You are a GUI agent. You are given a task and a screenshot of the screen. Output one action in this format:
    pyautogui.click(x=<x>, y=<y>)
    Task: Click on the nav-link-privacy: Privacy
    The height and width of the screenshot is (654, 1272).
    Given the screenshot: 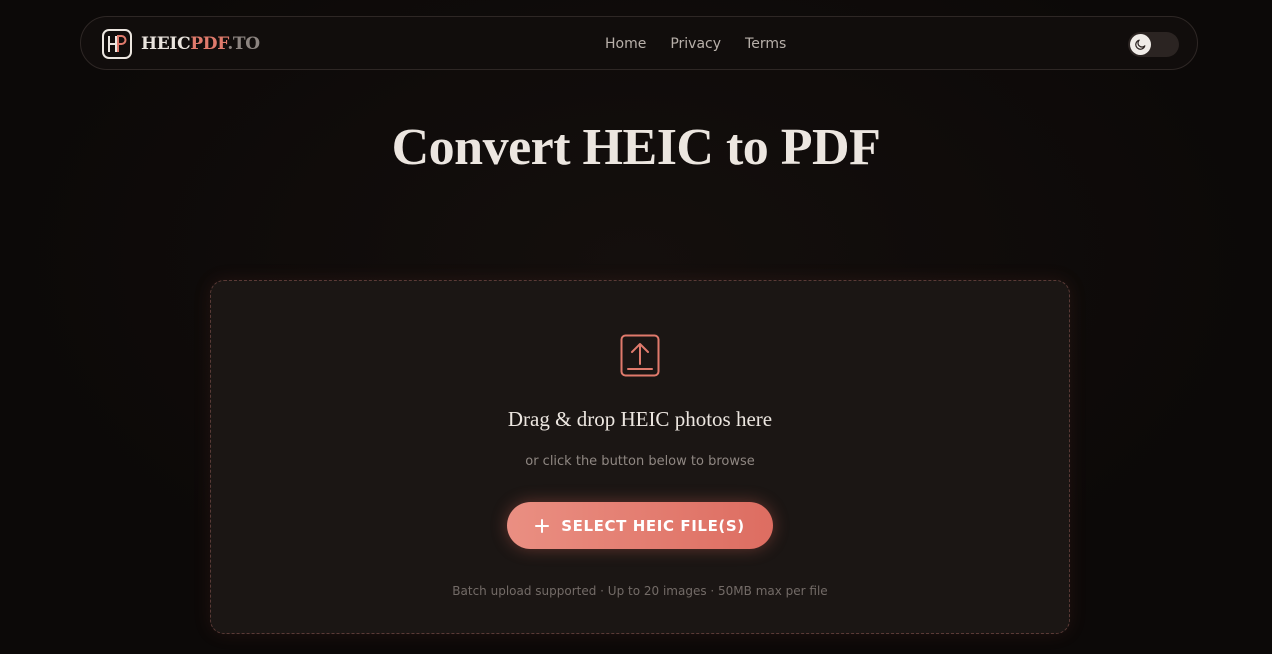 What is the action you would take?
    pyautogui.click(x=695, y=44)
    